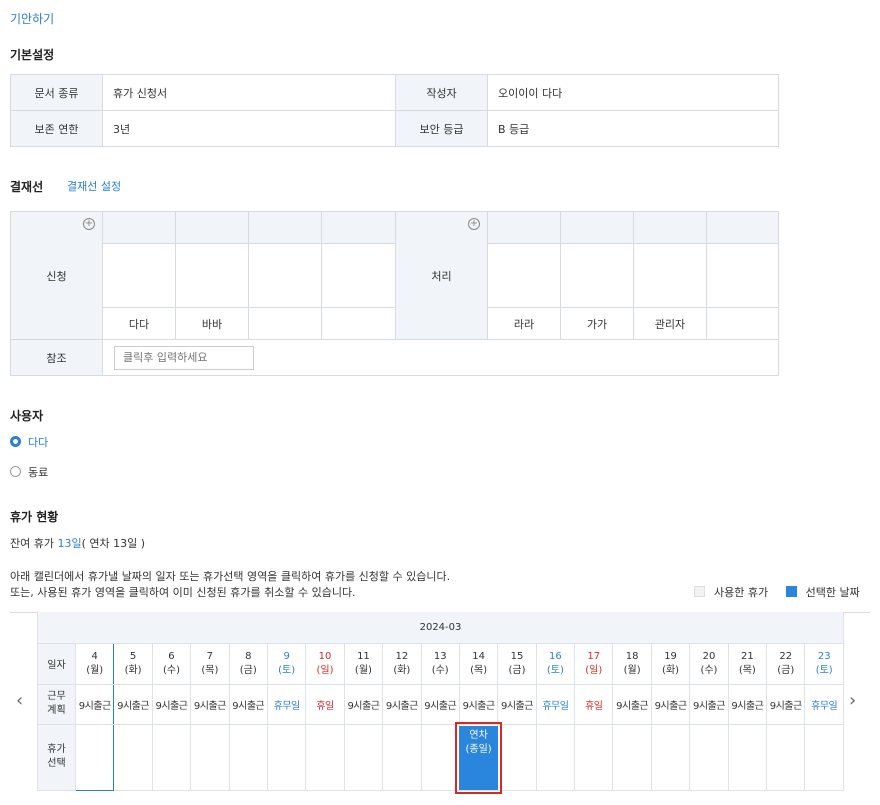 The image size is (880, 805). I want to click on calendar-date-cell: 13 (수), so click(440, 663).